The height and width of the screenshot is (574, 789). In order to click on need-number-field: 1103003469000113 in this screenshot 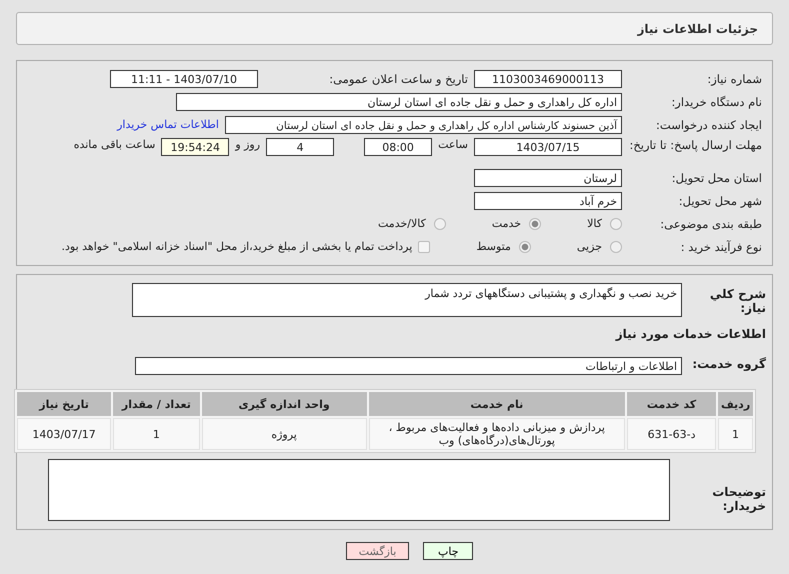, I will do `click(548, 79)`.